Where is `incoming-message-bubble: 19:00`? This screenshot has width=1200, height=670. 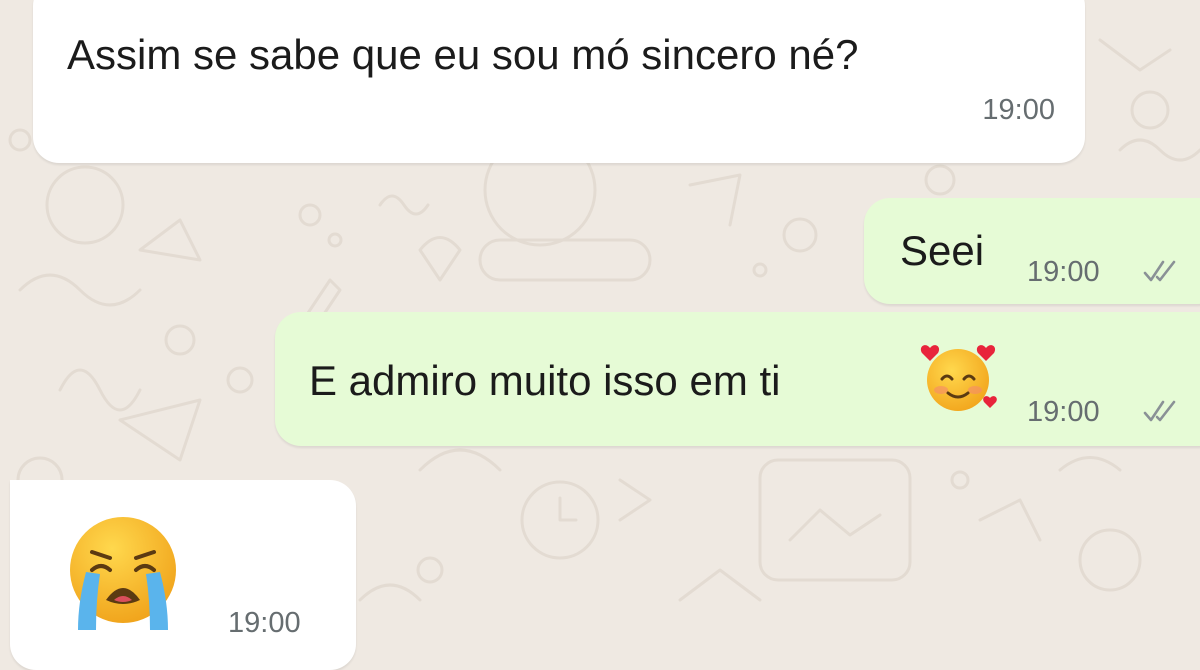 incoming-message-bubble: 19:00 is located at coordinates (183, 575).